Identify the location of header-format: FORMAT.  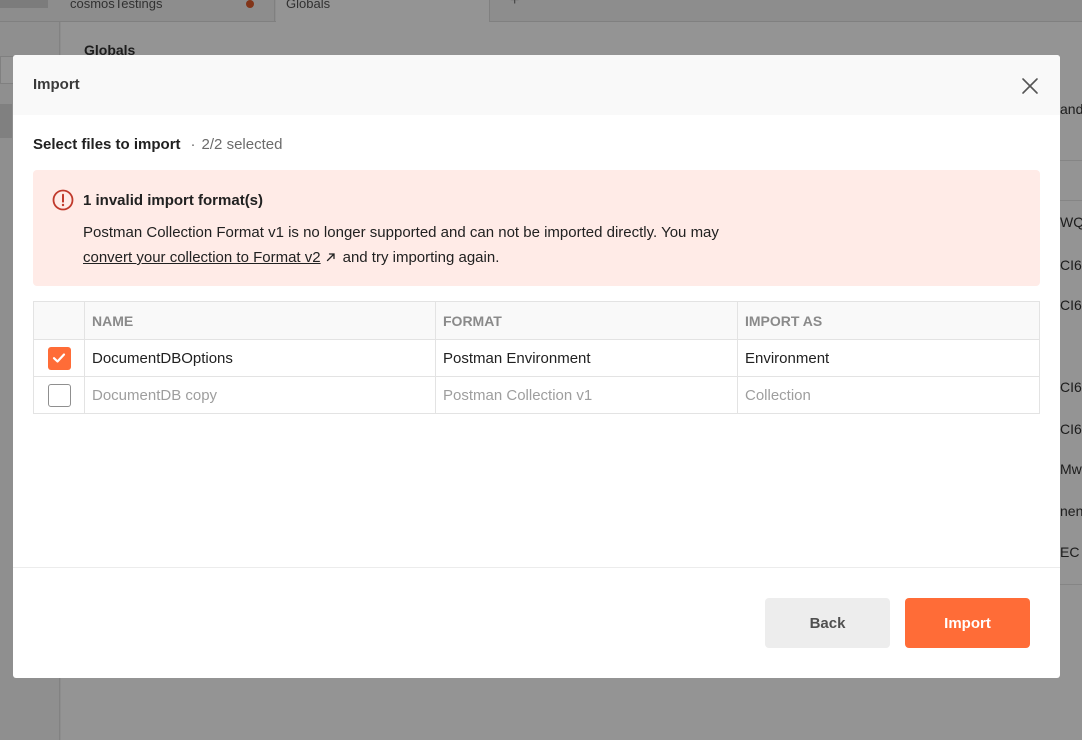
(587, 320).